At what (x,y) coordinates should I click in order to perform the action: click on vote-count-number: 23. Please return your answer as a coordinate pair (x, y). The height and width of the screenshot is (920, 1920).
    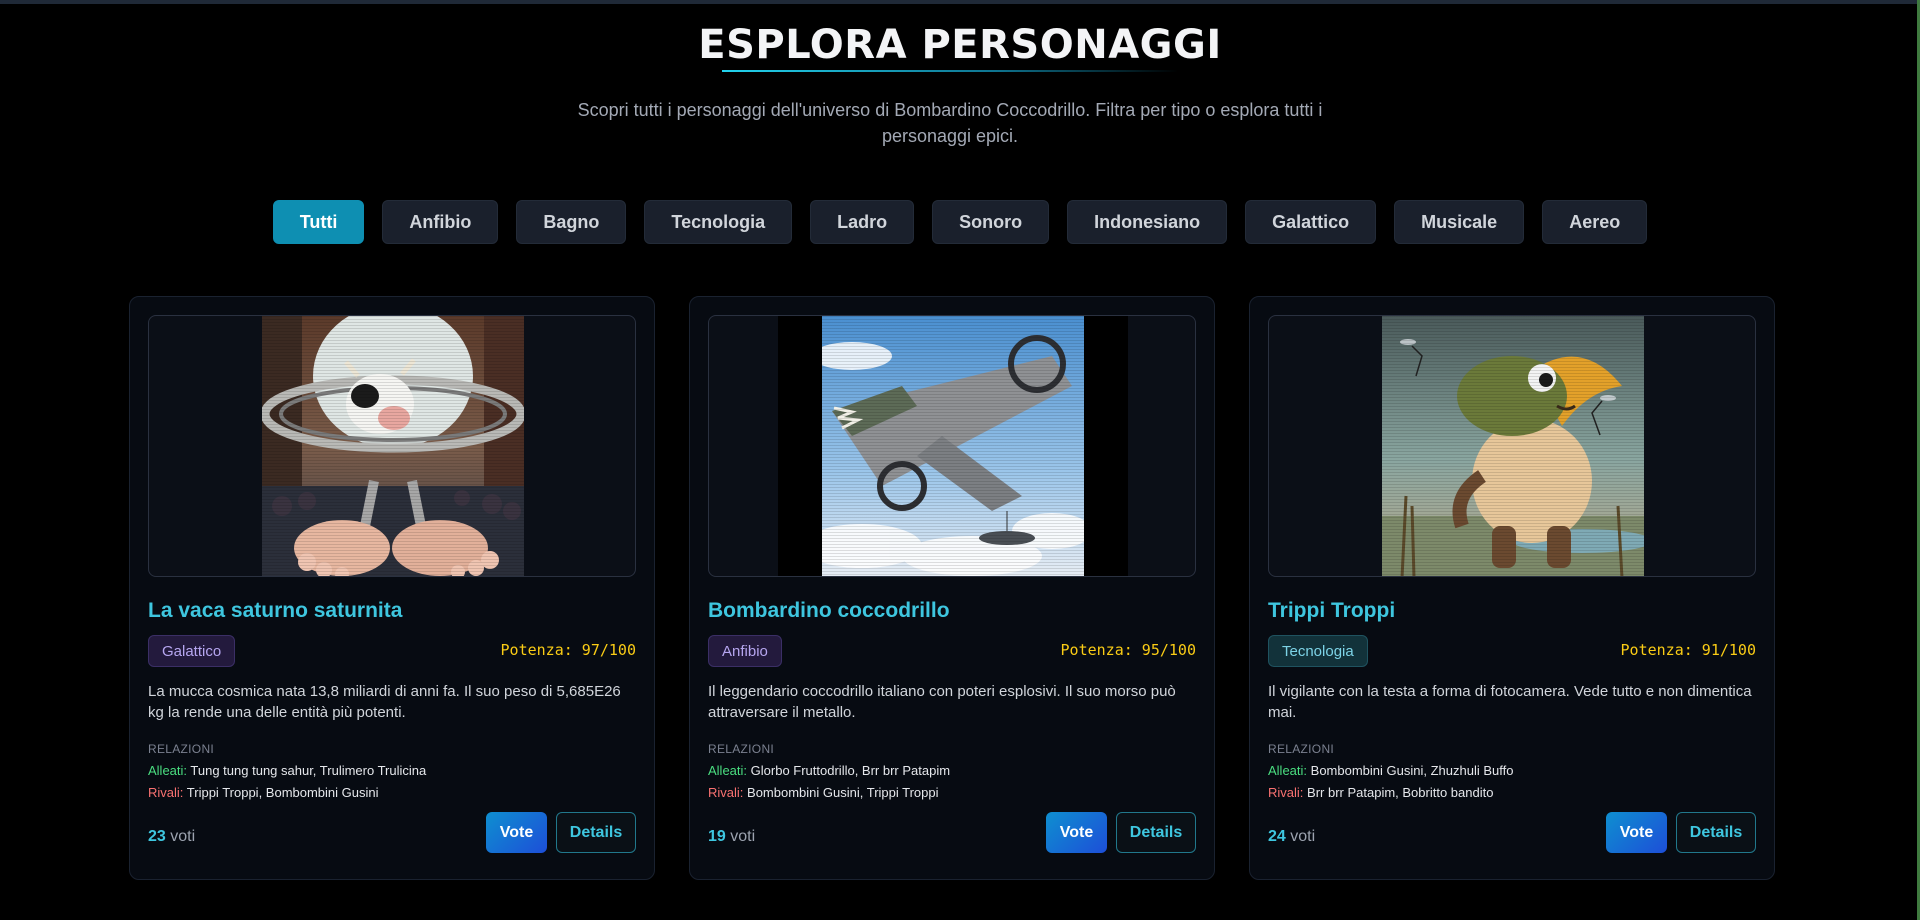
    Looking at the image, I should click on (157, 836).